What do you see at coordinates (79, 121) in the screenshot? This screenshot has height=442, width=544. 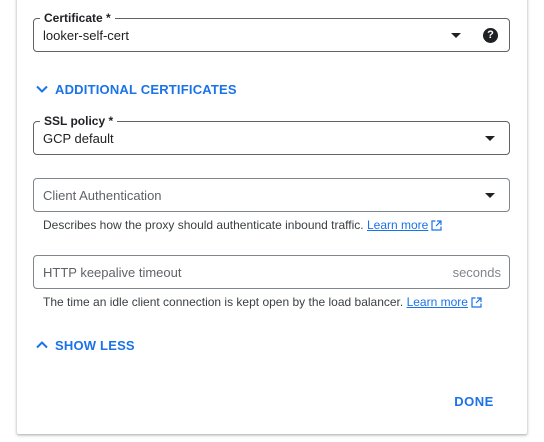 I see `ssl-policy-label: SSL policy *` at bounding box center [79, 121].